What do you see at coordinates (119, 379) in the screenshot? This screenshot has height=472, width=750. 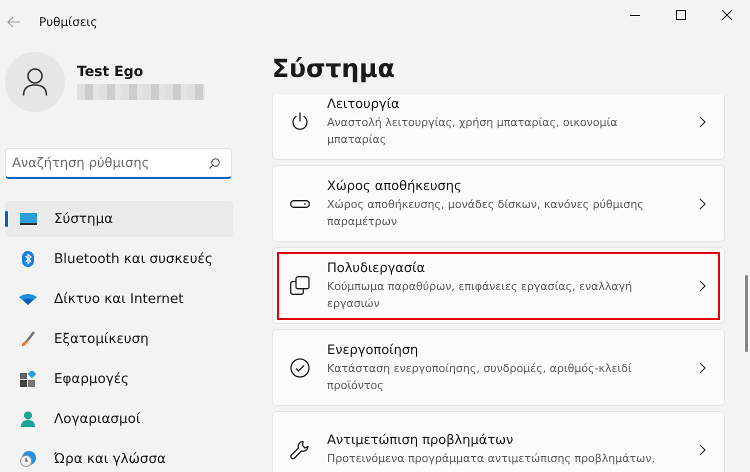 I see `nav-item: Εφαρμογές` at bounding box center [119, 379].